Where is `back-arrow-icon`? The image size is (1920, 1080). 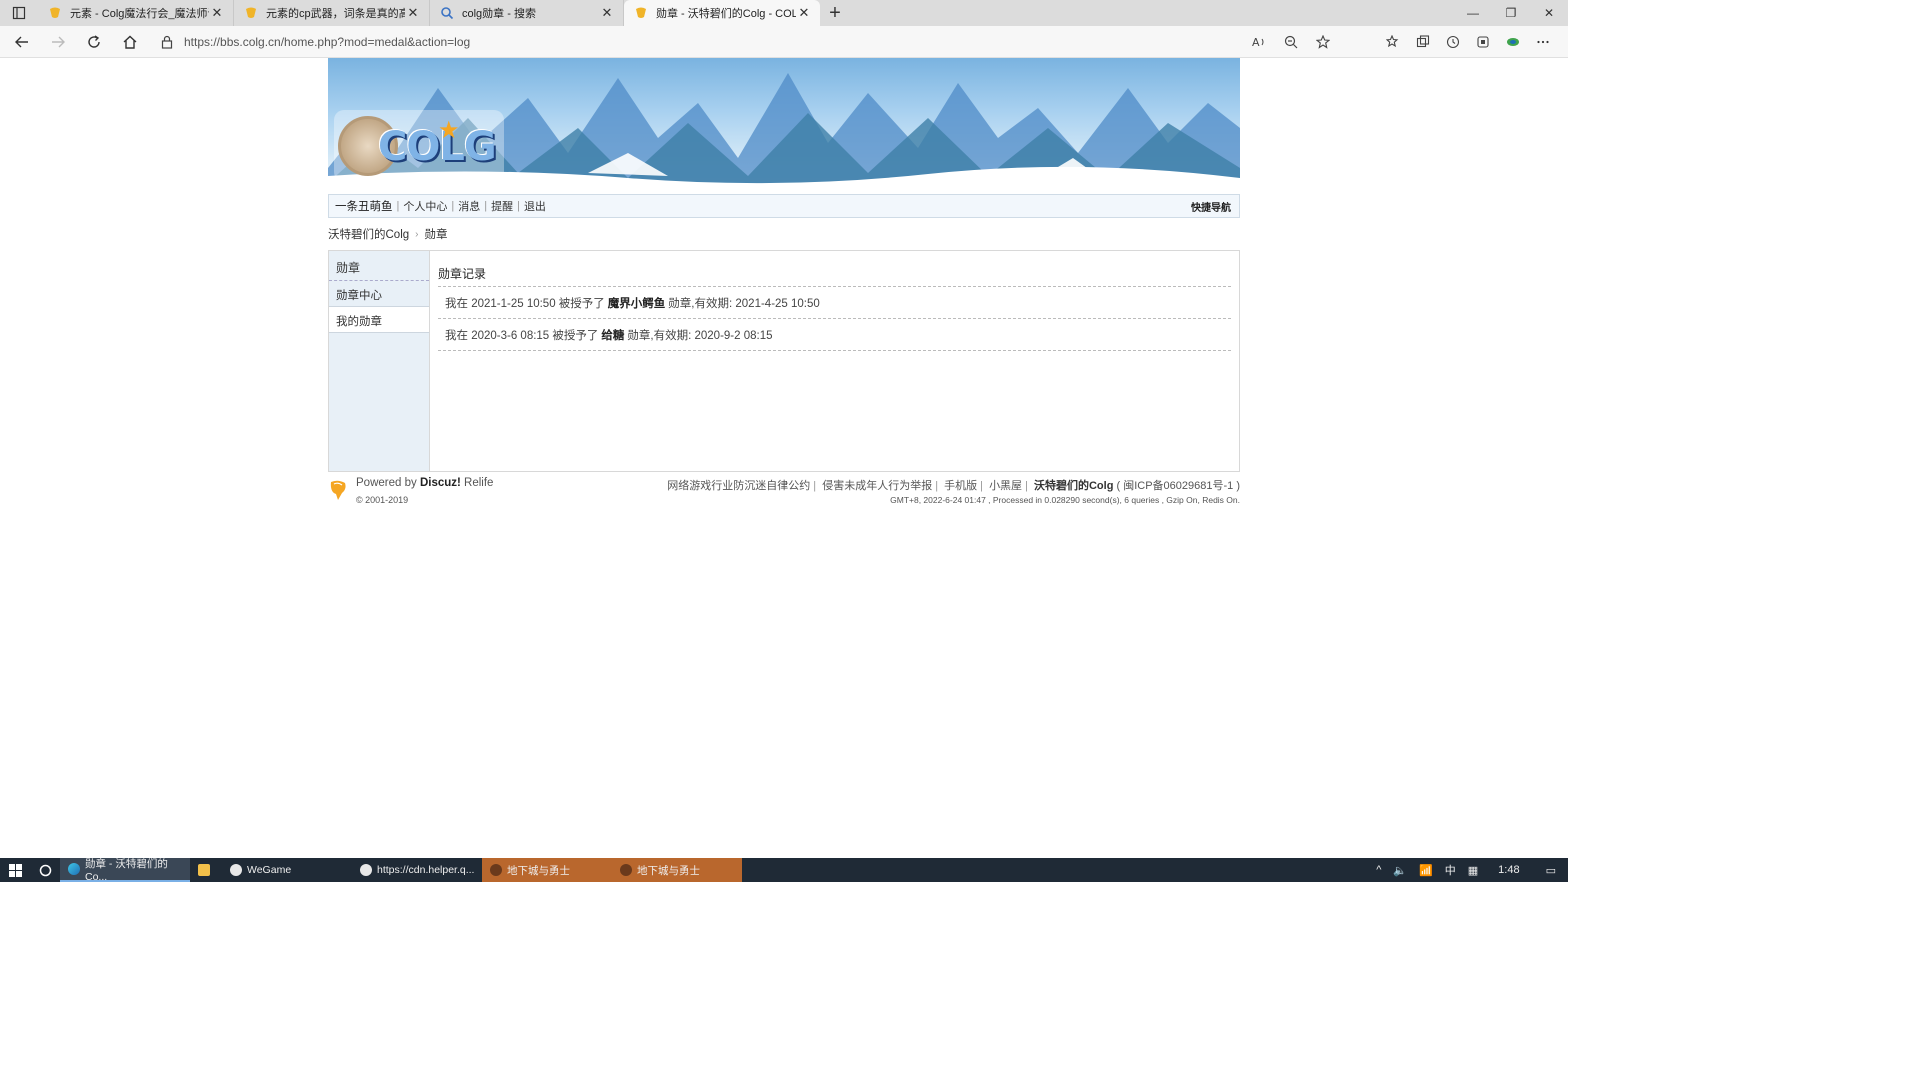 back-arrow-icon is located at coordinates (21, 41).